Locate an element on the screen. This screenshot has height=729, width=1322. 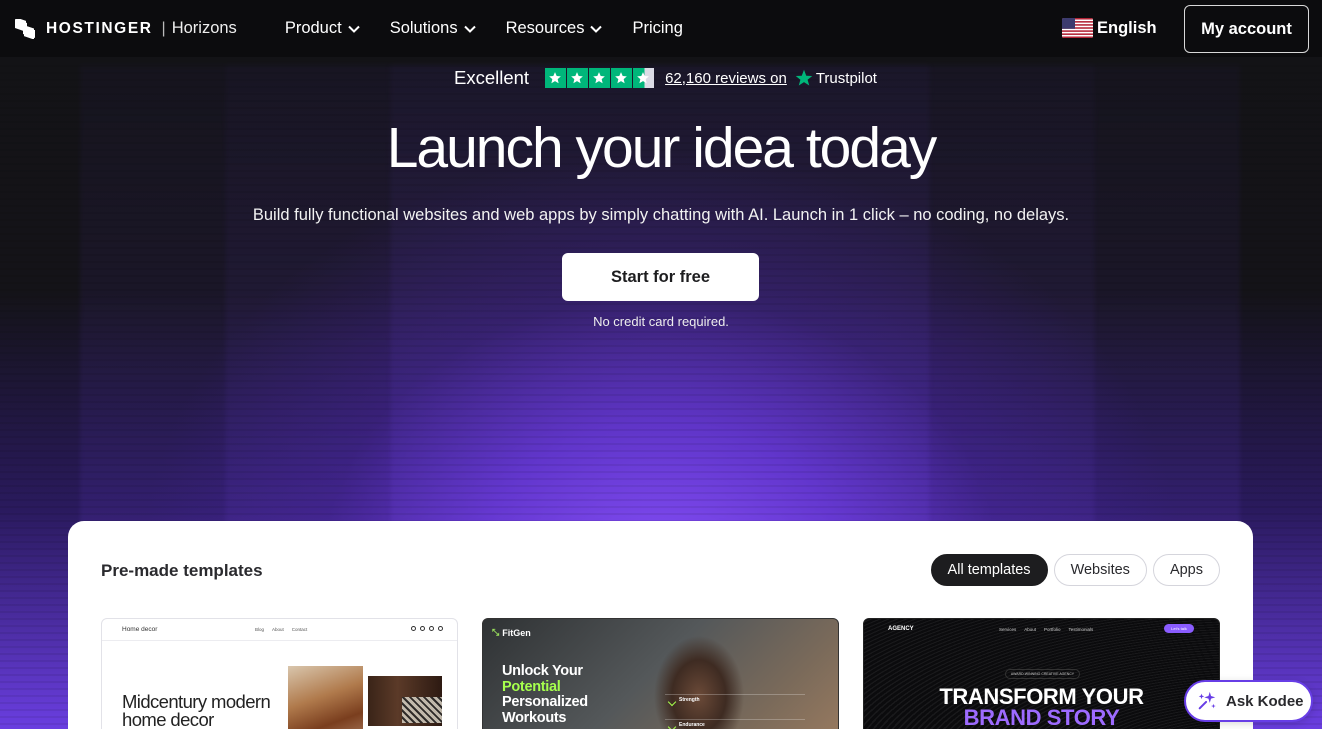
template-heading-highlight: Potential is located at coordinates (531, 686).